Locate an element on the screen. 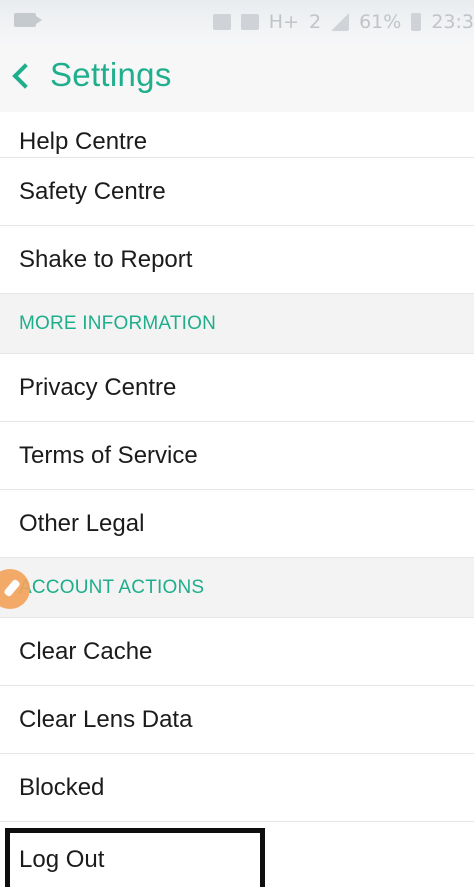 The height and width of the screenshot is (887, 474). list-item-label: Privacy Centre is located at coordinates (98, 387).